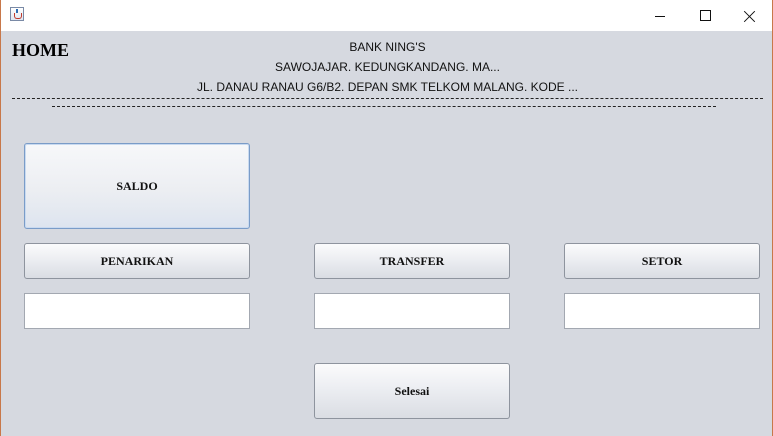 The image size is (773, 436). What do you see at coordinates (137, 186) in the screenshot?
I see `saldo-button: SALDO` at bounding box center [137, 186].